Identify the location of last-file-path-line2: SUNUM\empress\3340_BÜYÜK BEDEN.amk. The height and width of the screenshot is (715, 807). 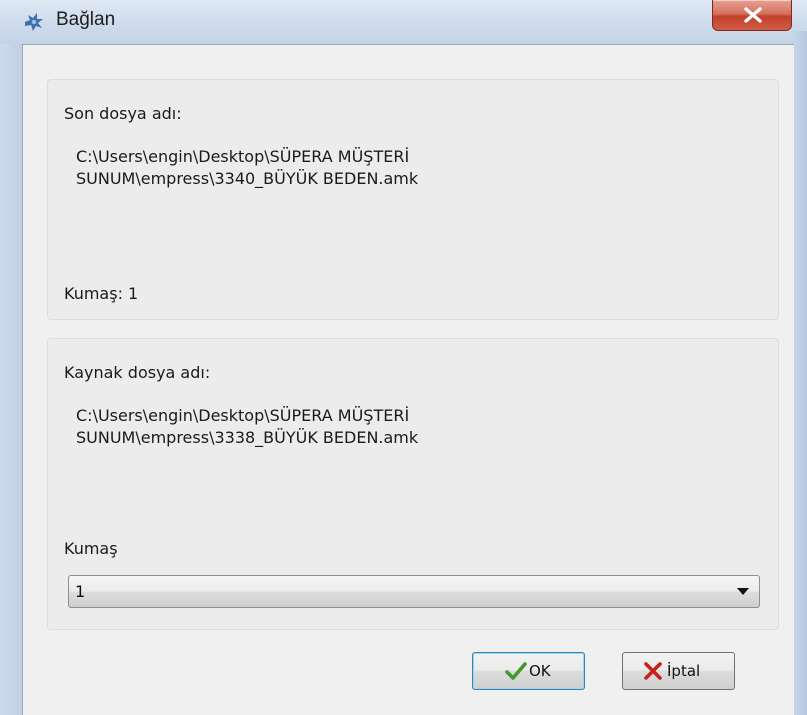
(247, 178).